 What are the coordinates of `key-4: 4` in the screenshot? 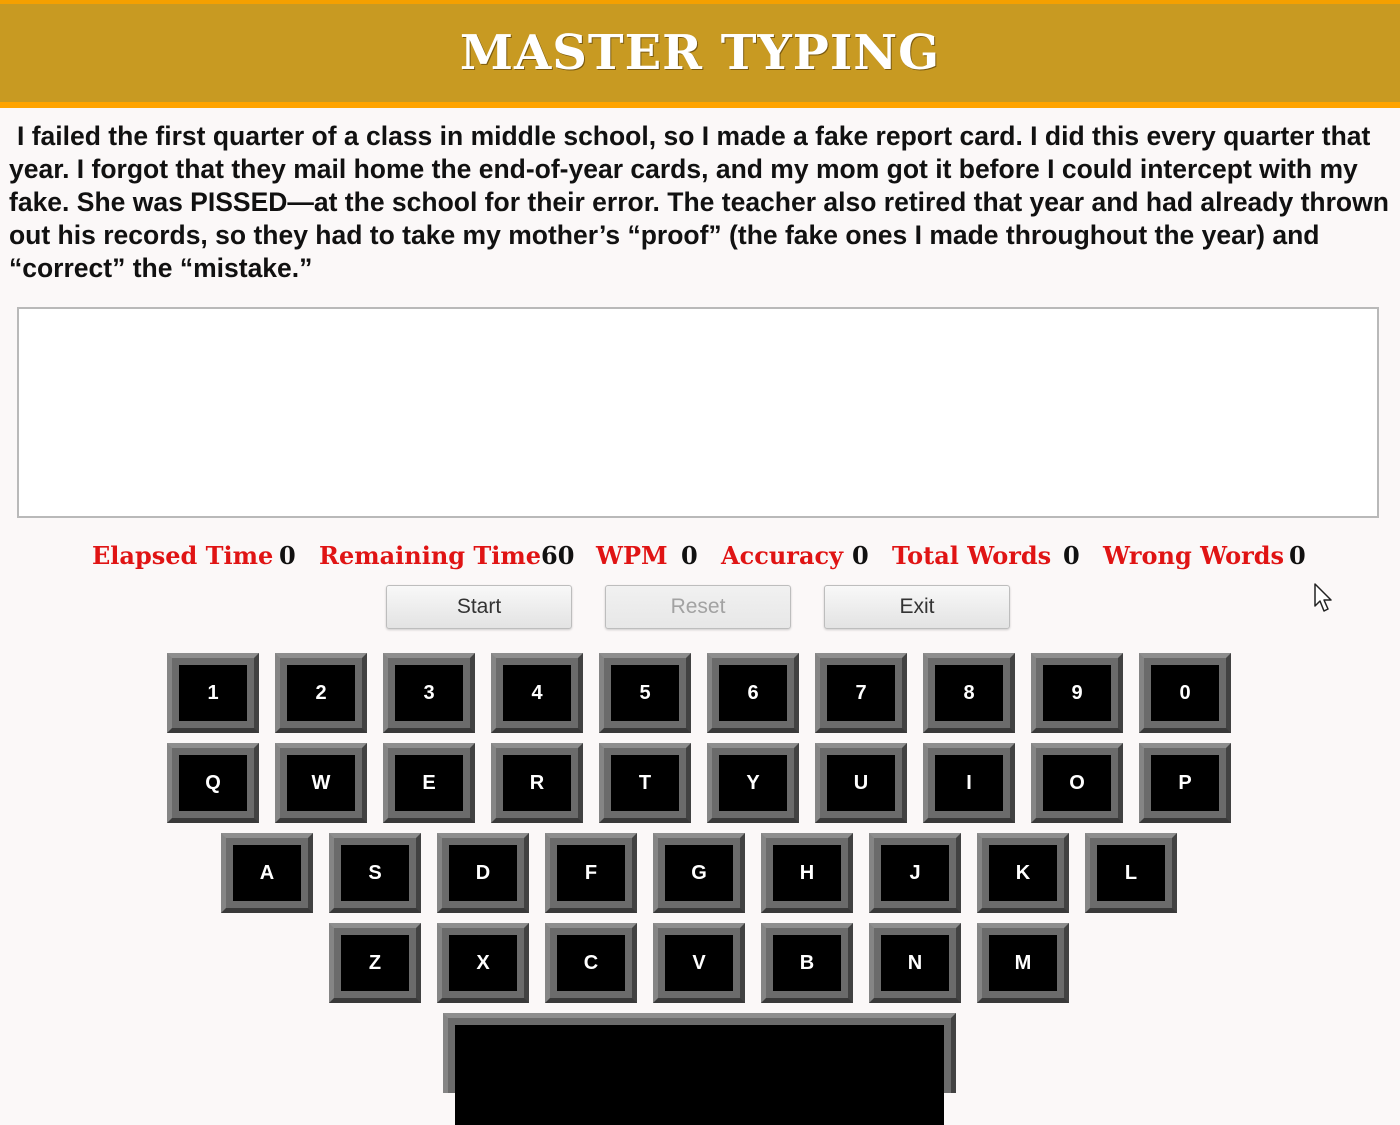 It's located at (537, 693).